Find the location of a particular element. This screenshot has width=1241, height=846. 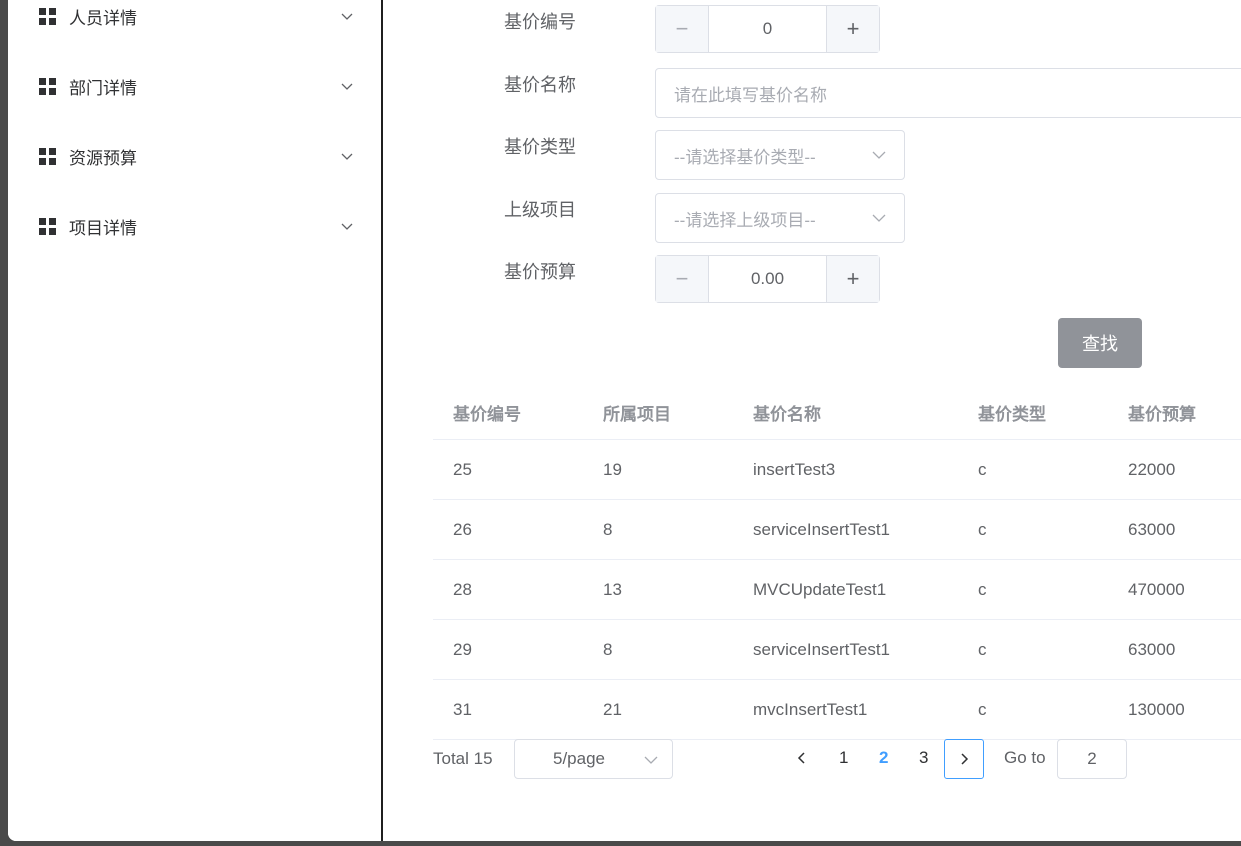

chevron-left-icon is located at coordinates (801, 758).